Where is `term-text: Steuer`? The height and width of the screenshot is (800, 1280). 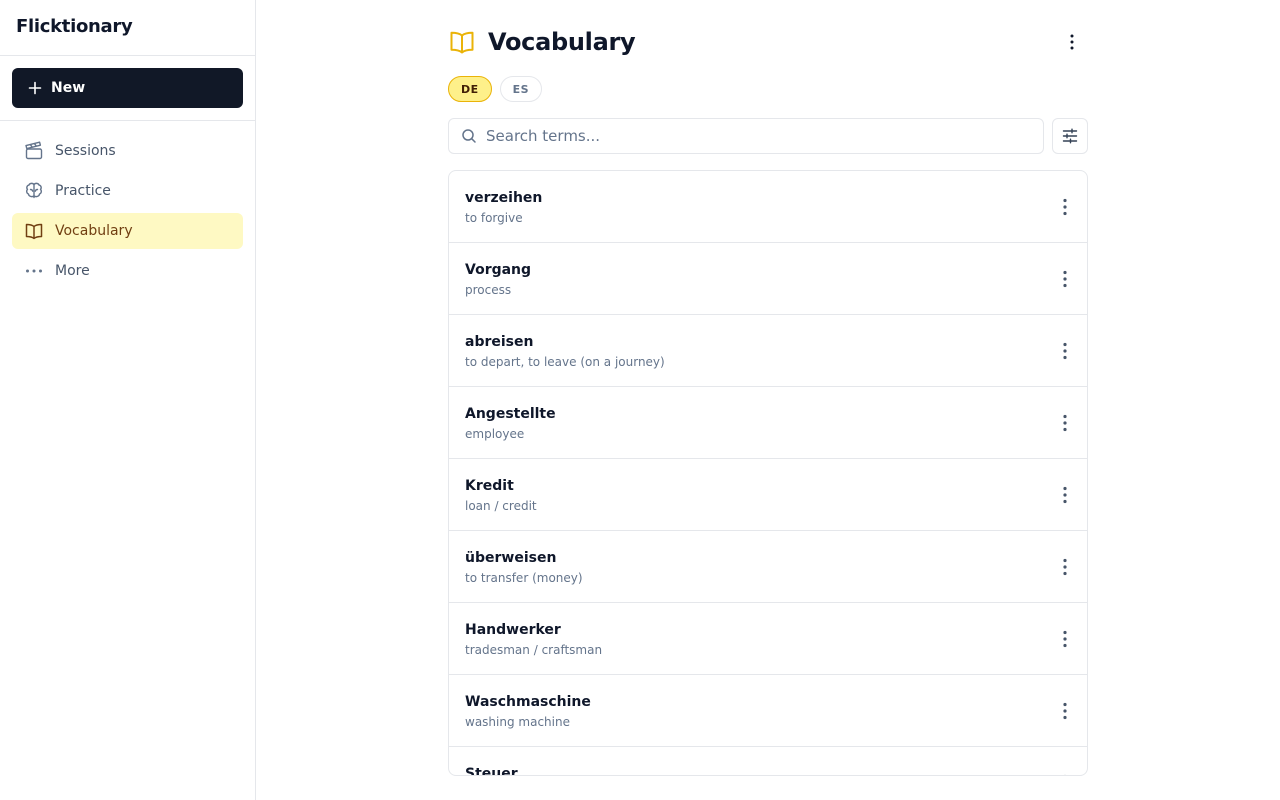
term-text: Steuer is located at coordinates (491, 771).